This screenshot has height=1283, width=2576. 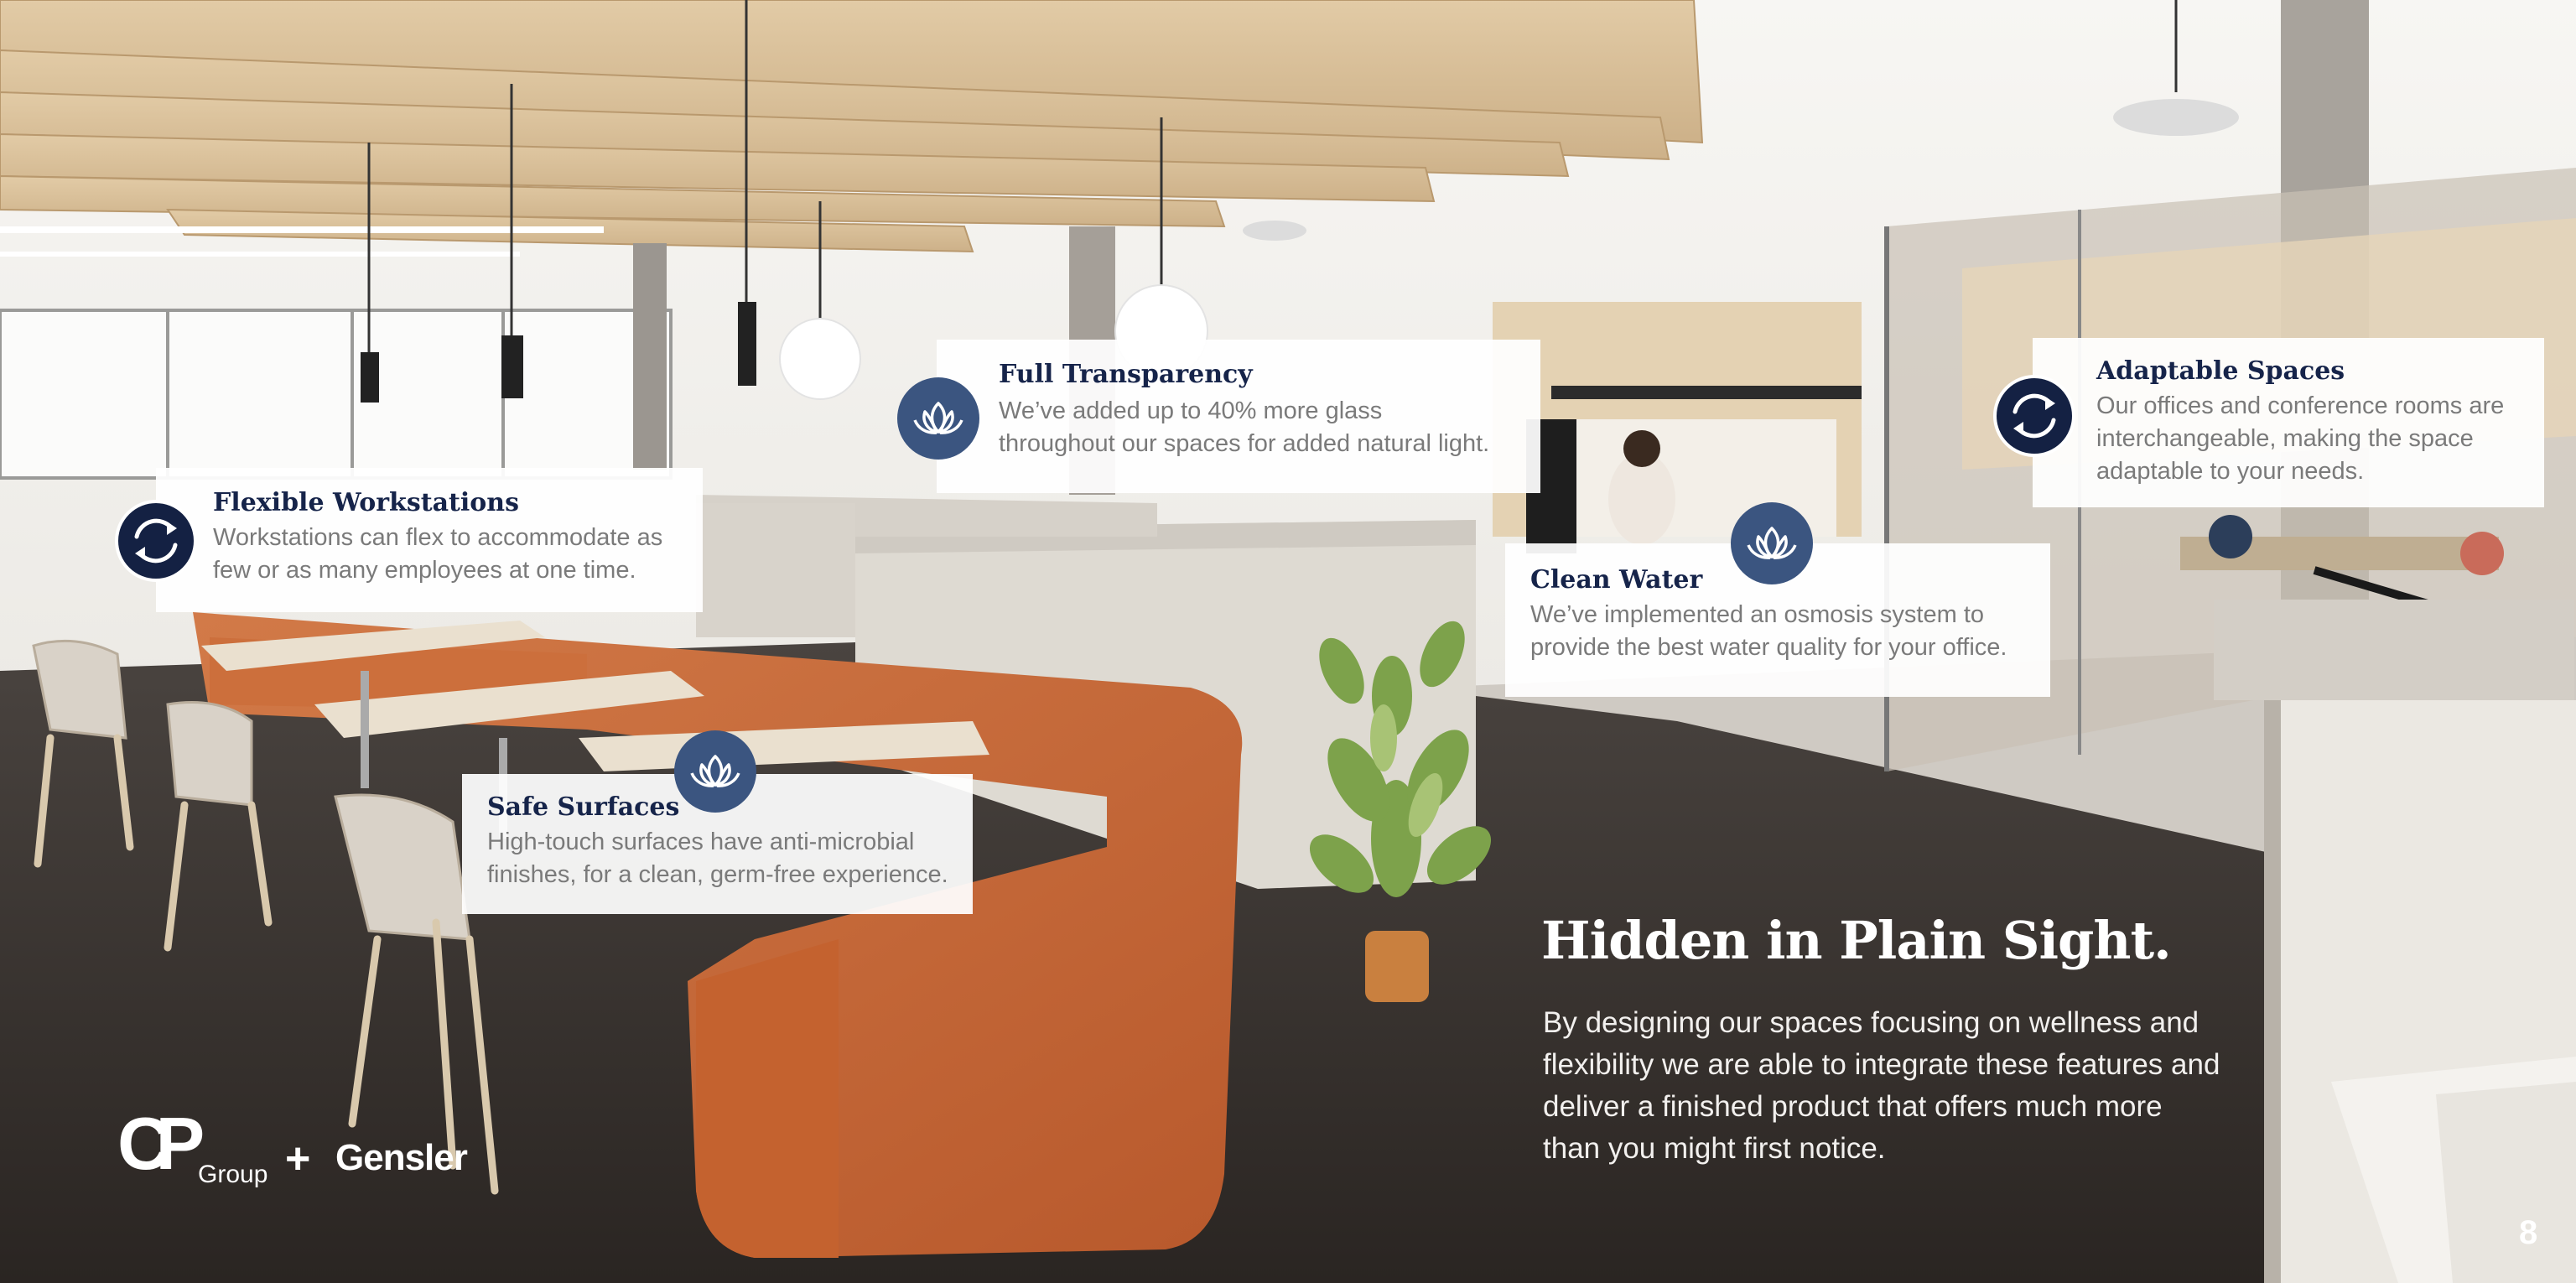 What do you see at coordinates (298, 1159) in the screenshot?
I see `logo-plus: +` at bounding box center [298, 1159].